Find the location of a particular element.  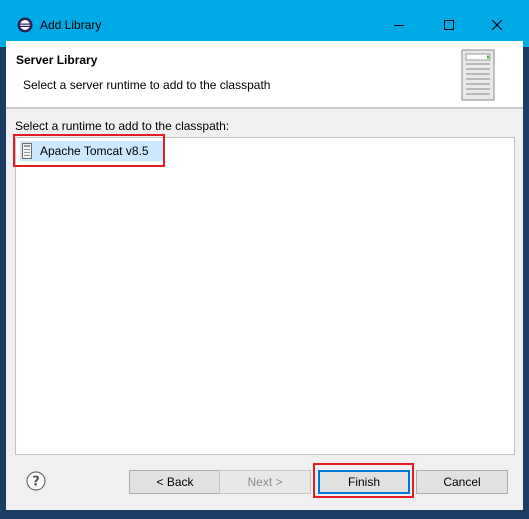

maximize-button is located at coordinates (448, 25).